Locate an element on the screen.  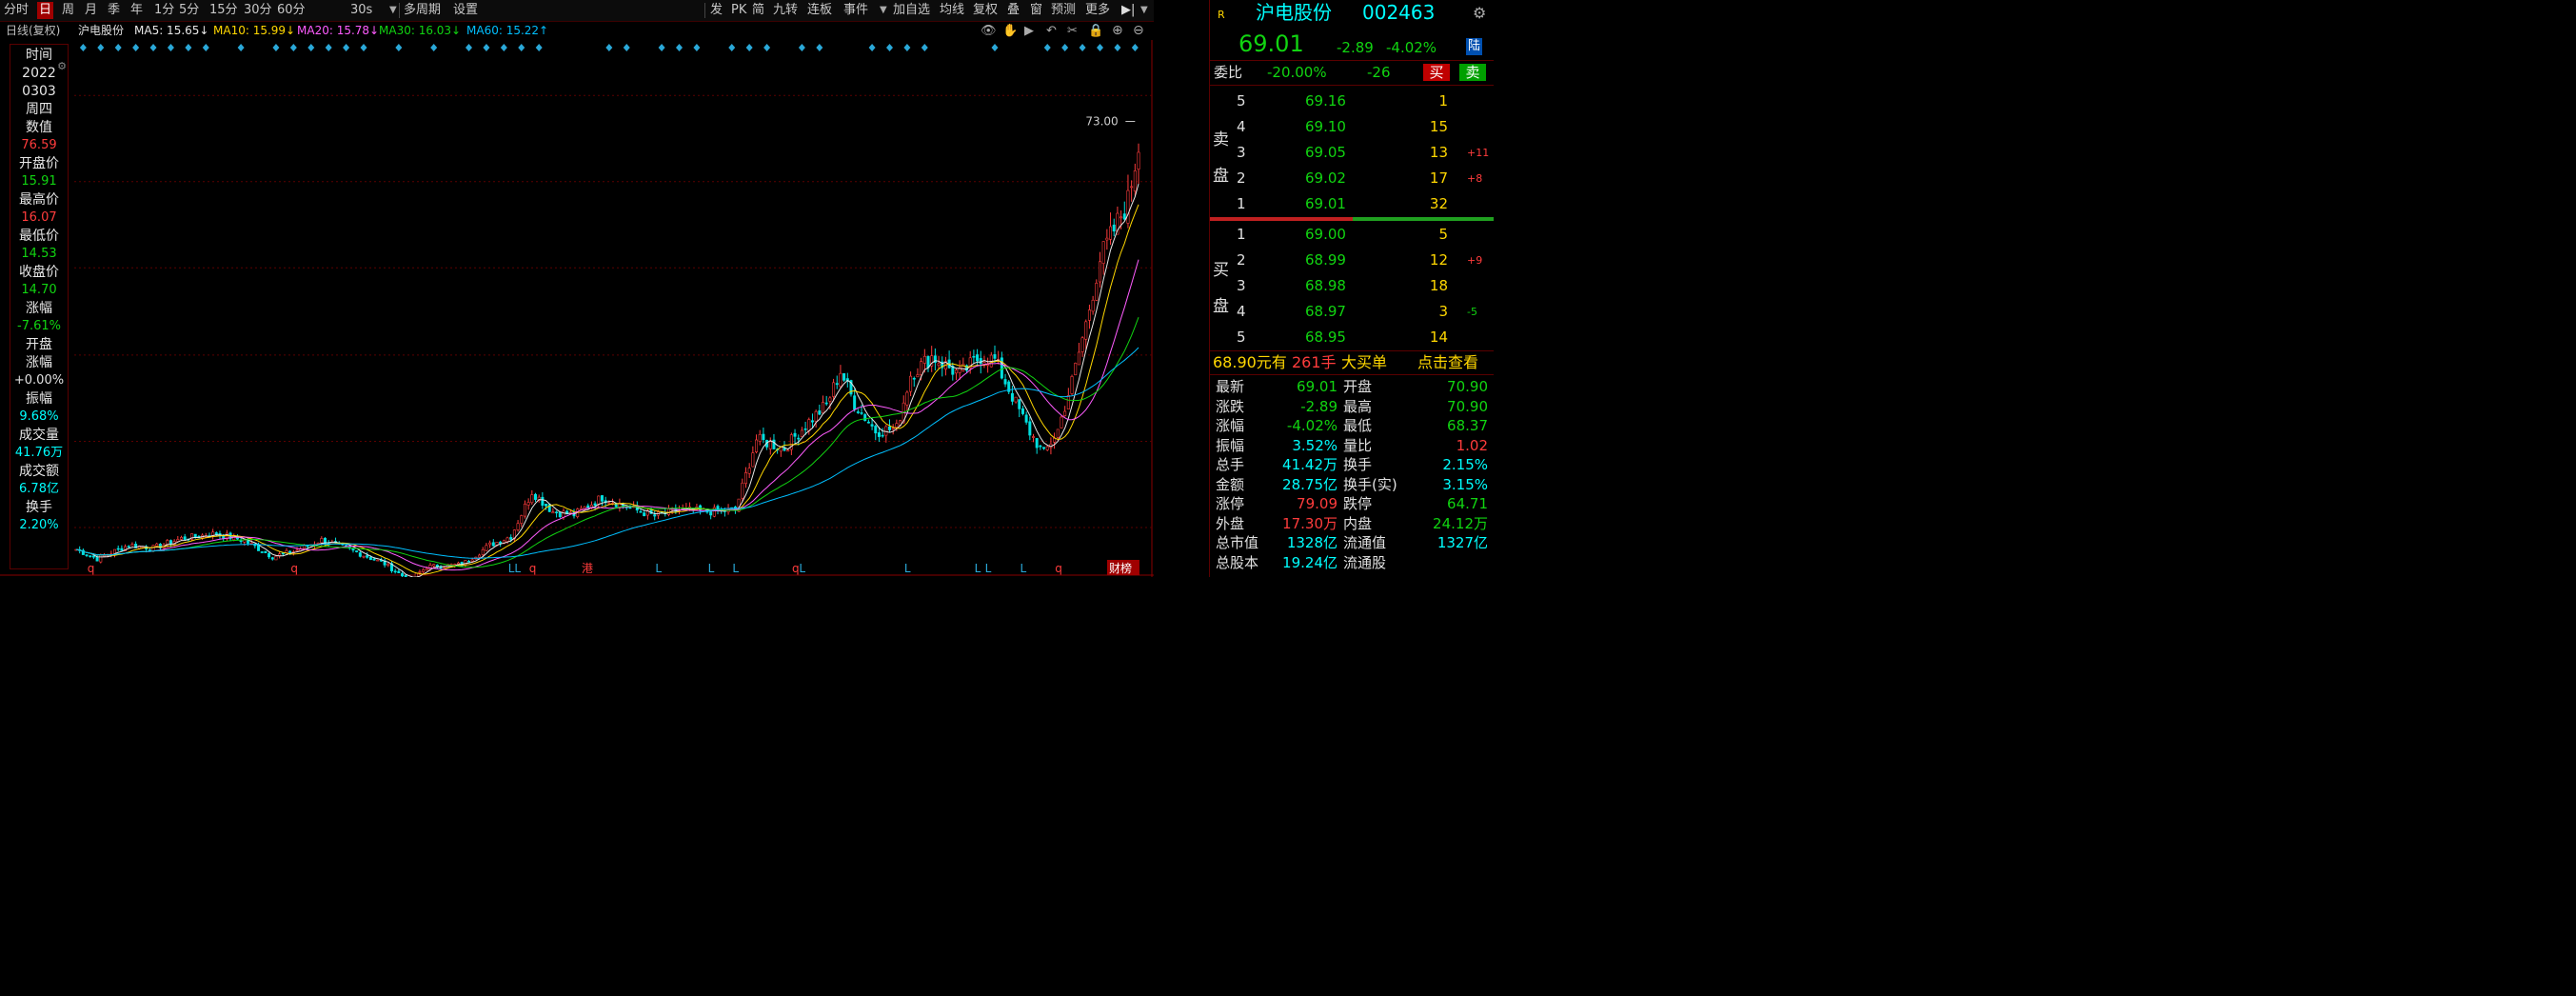
tool-5: 事件 is located at coordinates (855, 10).